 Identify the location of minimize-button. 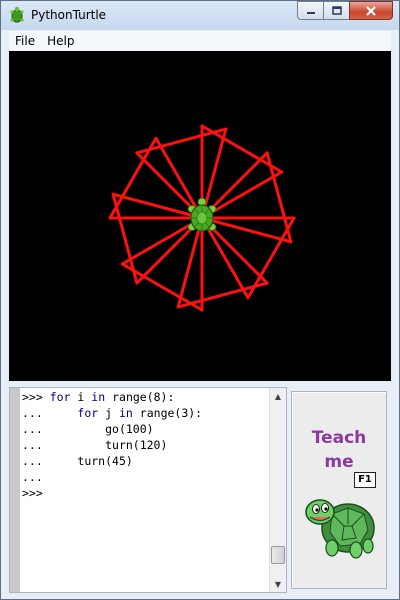
(310, 10).